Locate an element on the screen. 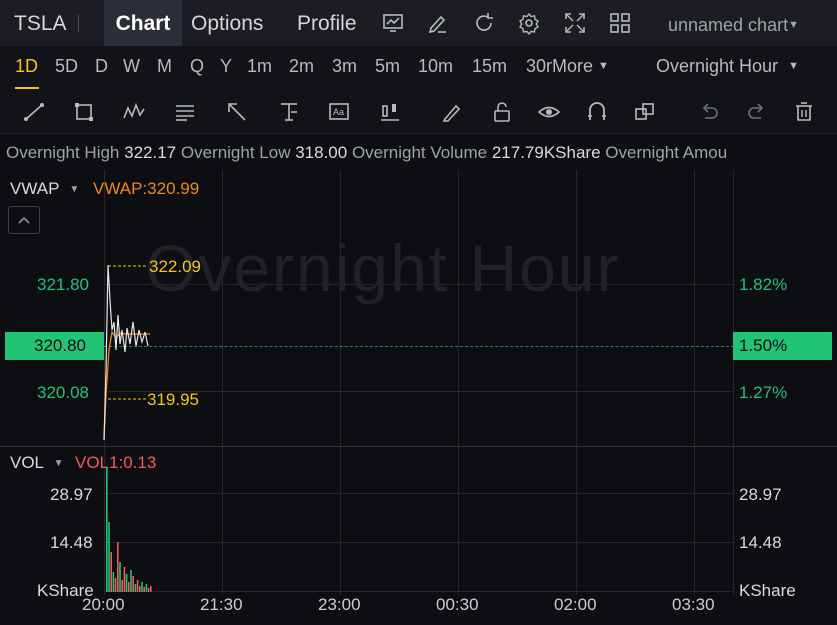  period-1m: 1m is located at coordinates (259, 66).